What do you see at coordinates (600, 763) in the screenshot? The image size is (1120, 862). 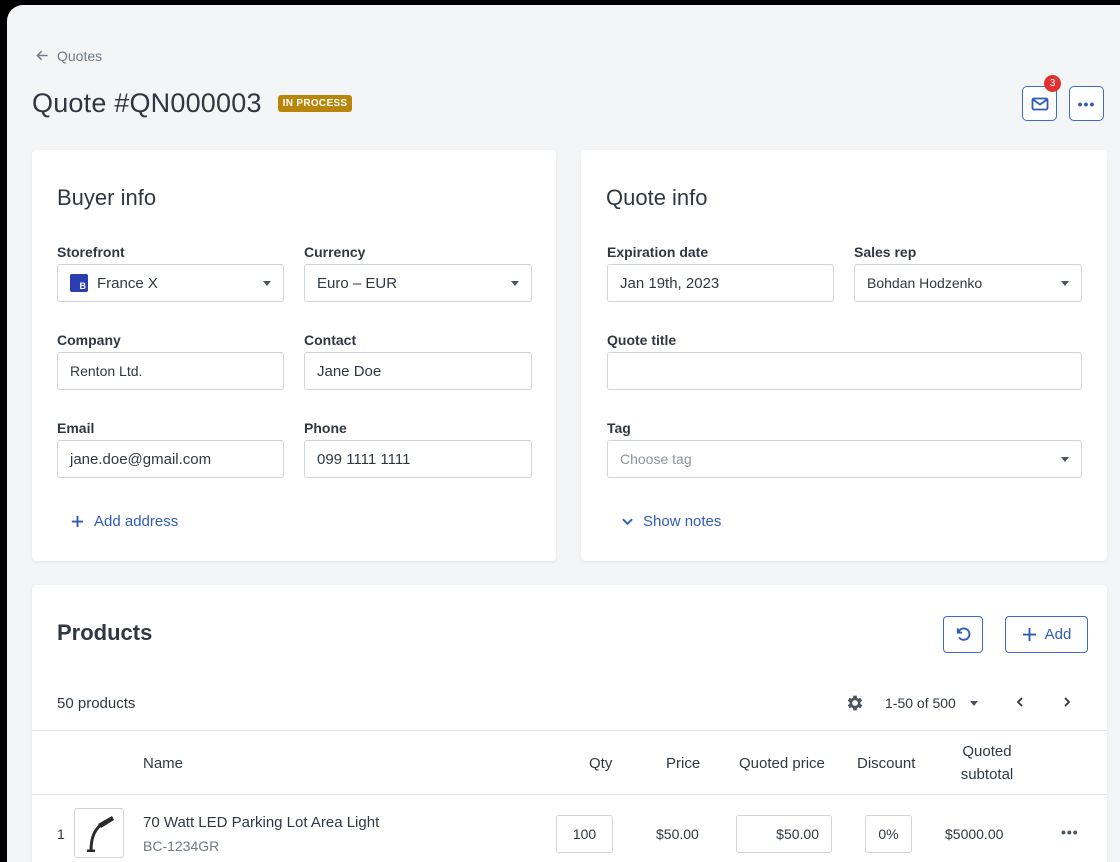 I see `column-header-qty: Qty` at bounding box center [600, 763].